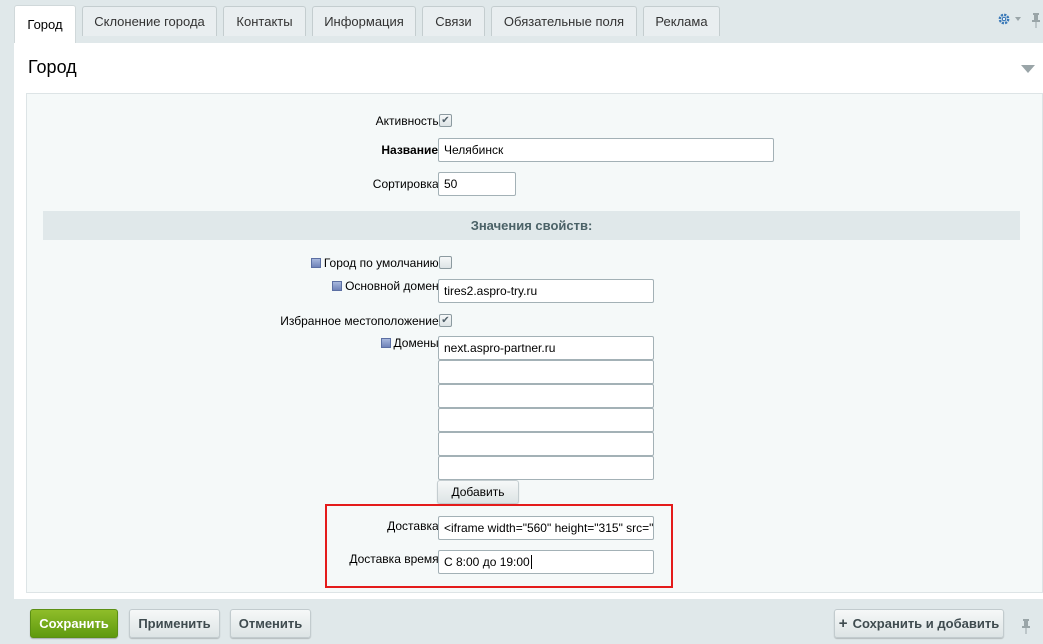 Image resolution: width=1043 pixels, height=644 pixels. I want to click on save-and-add-label: Сохранить и добавить, so click(926, 623).